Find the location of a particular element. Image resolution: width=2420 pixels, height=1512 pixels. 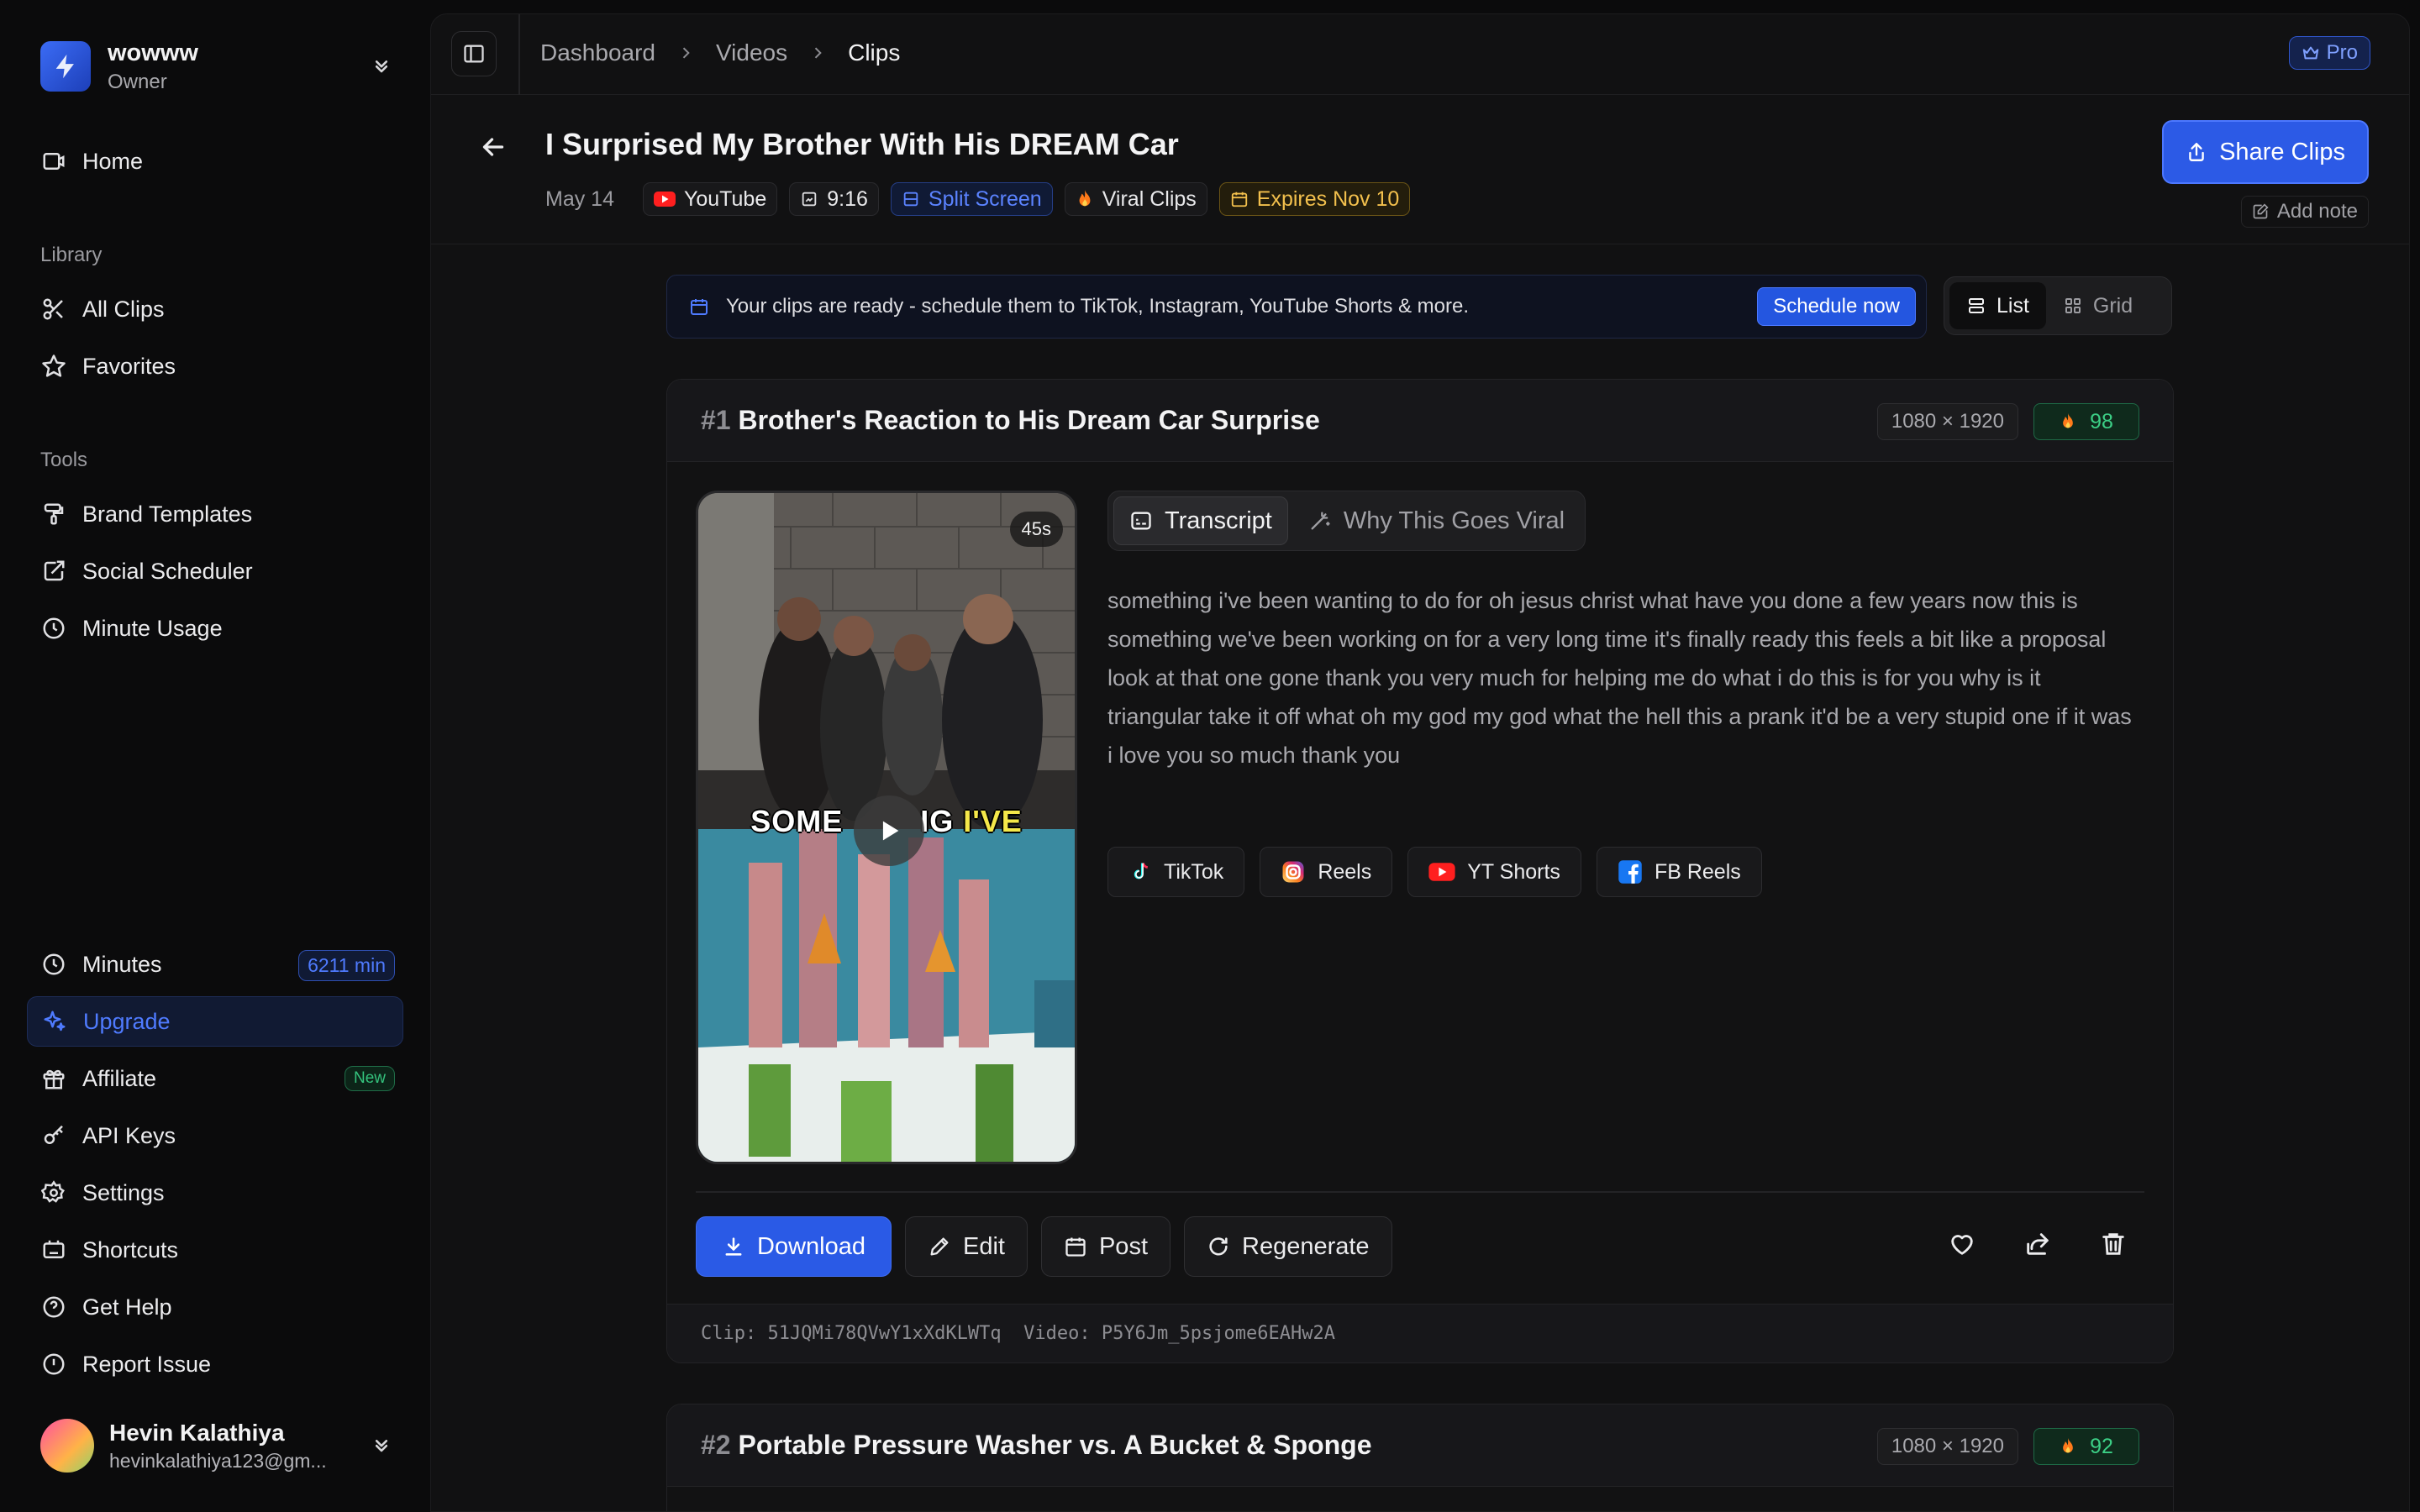

breadcrumb-clips: Clips is located at coordinates (874, 52).